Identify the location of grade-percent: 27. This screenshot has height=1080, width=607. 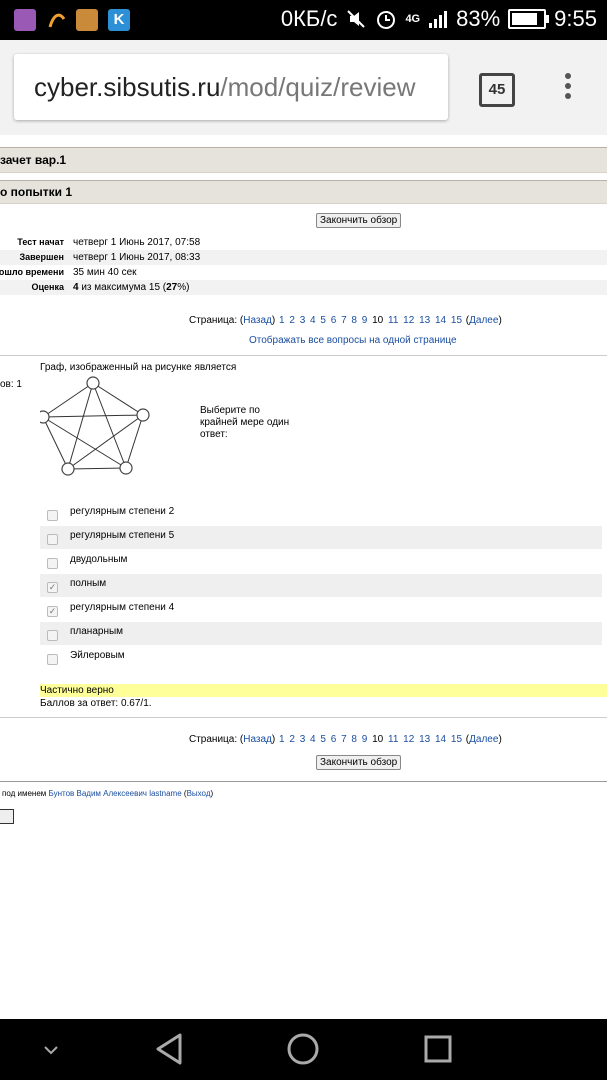
(172, 287).